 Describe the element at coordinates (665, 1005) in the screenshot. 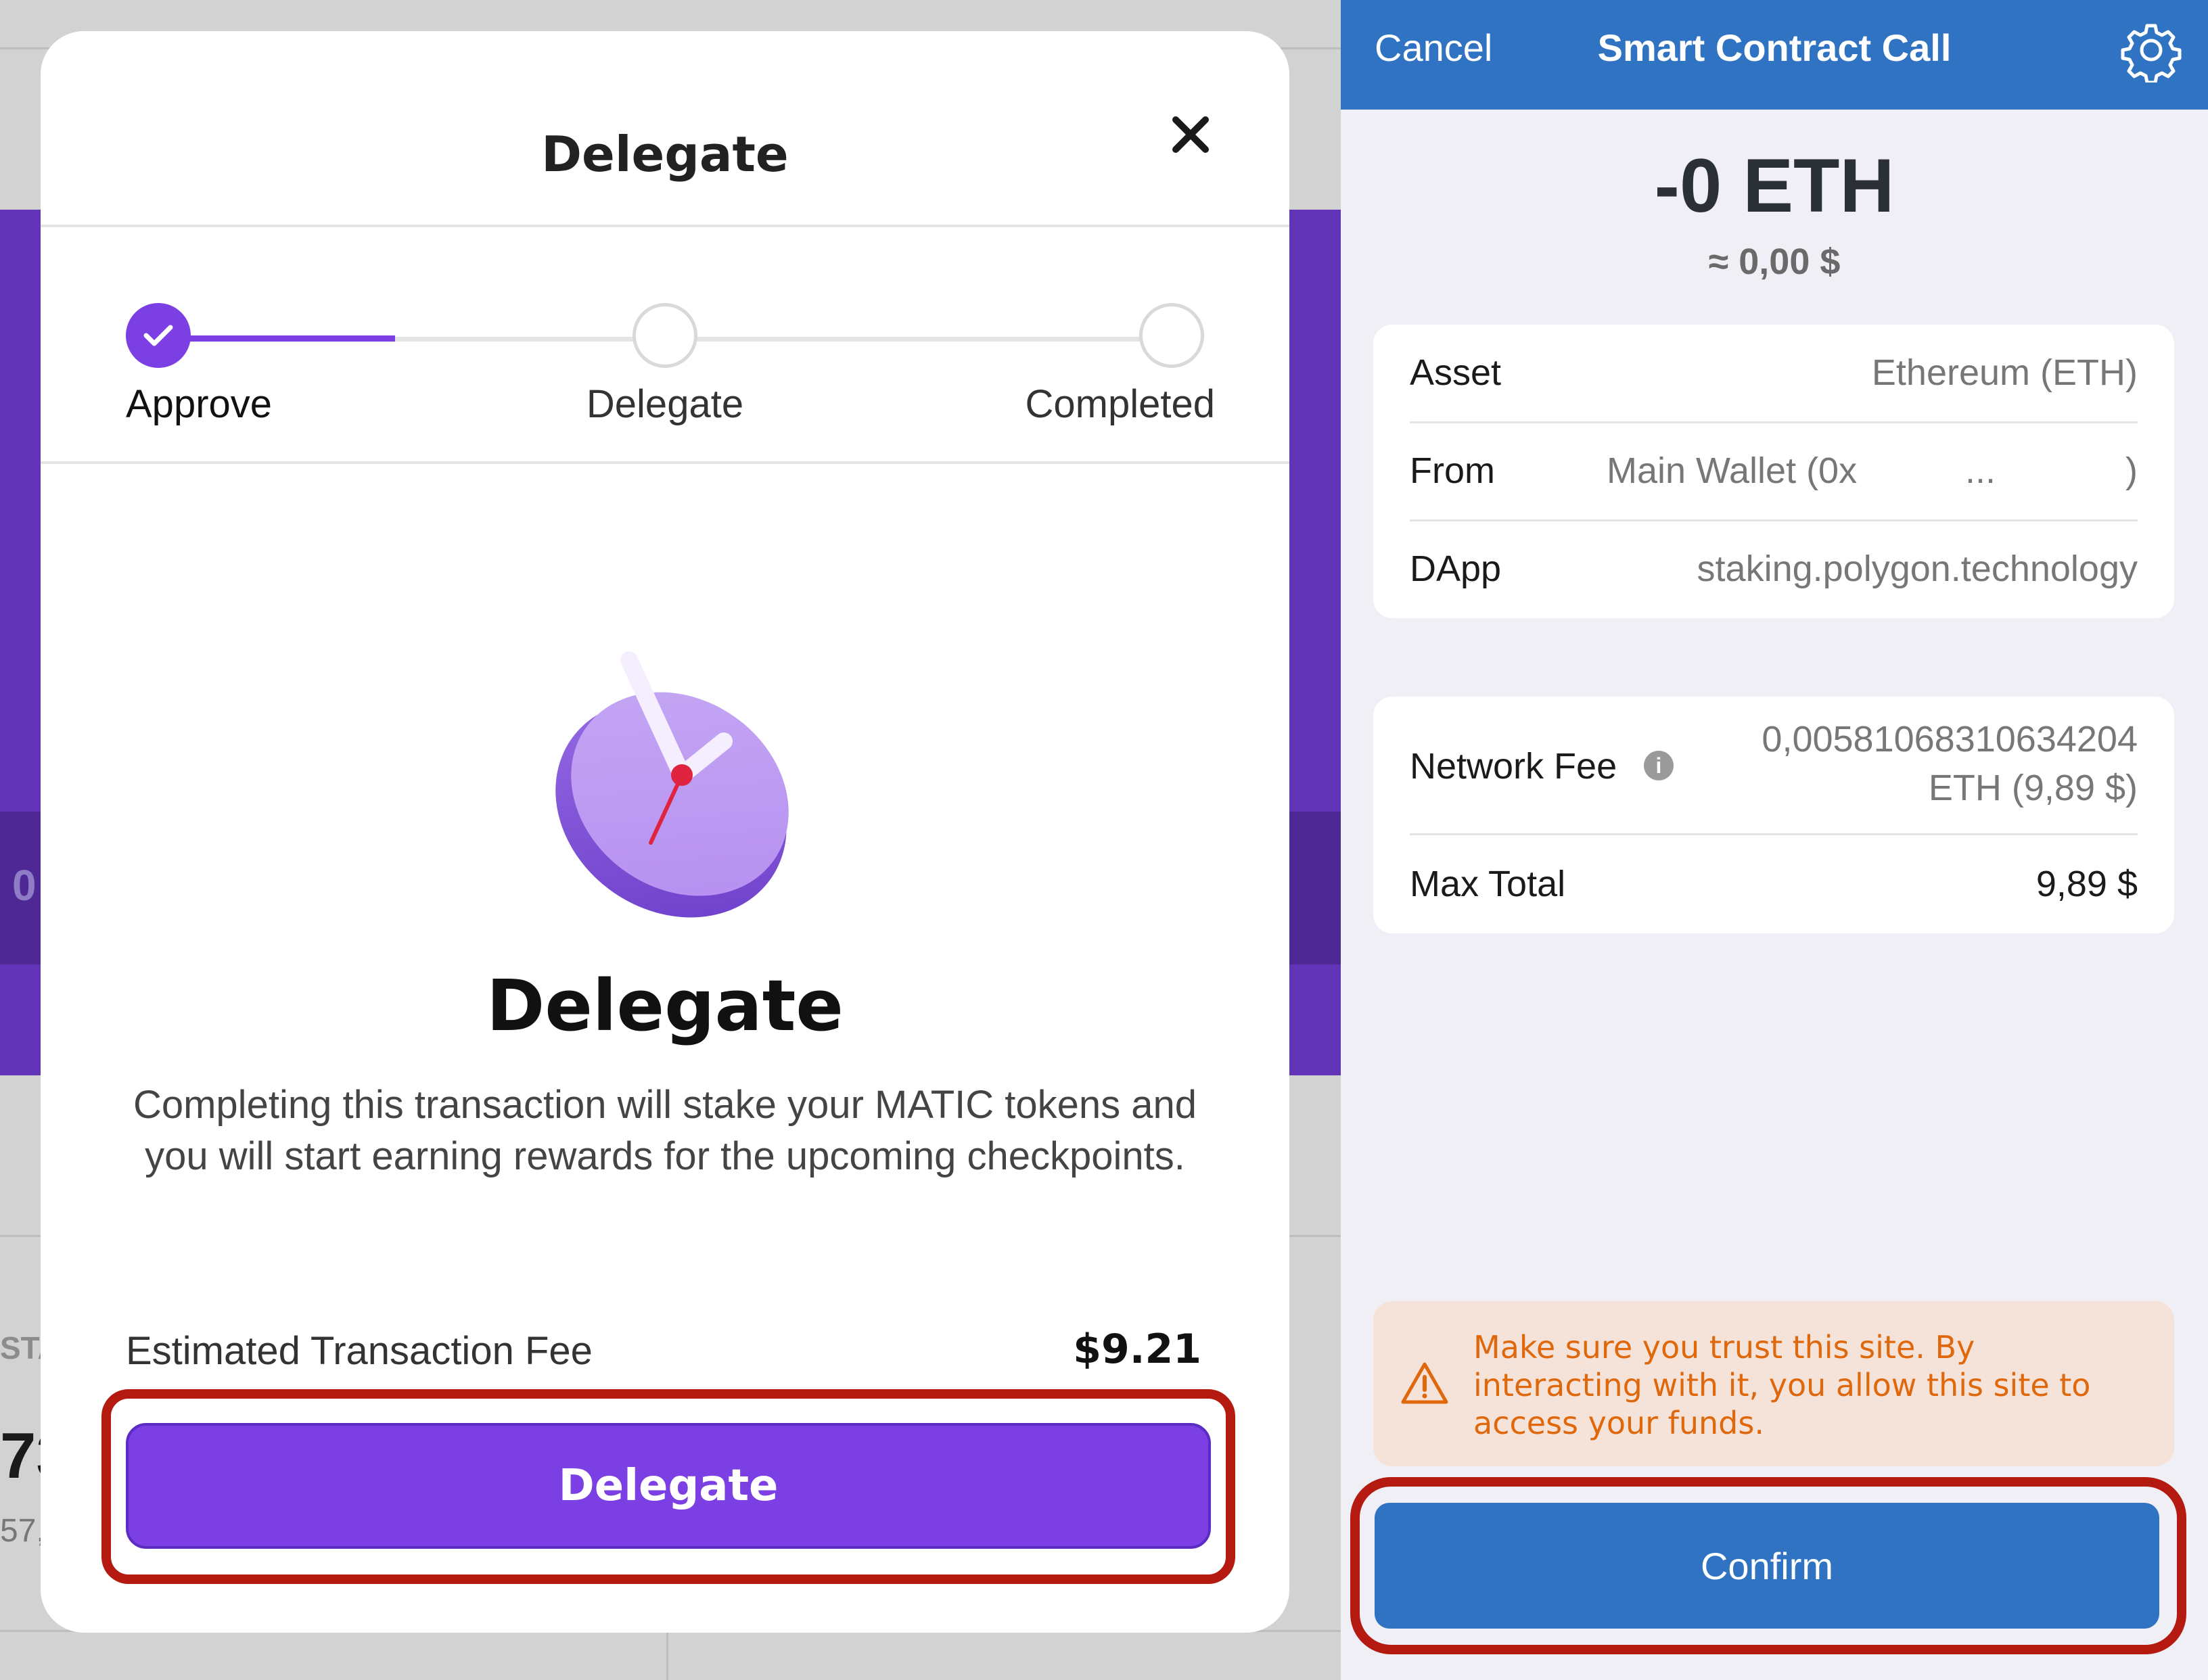

I see `section-heading: Delegate` at that location.